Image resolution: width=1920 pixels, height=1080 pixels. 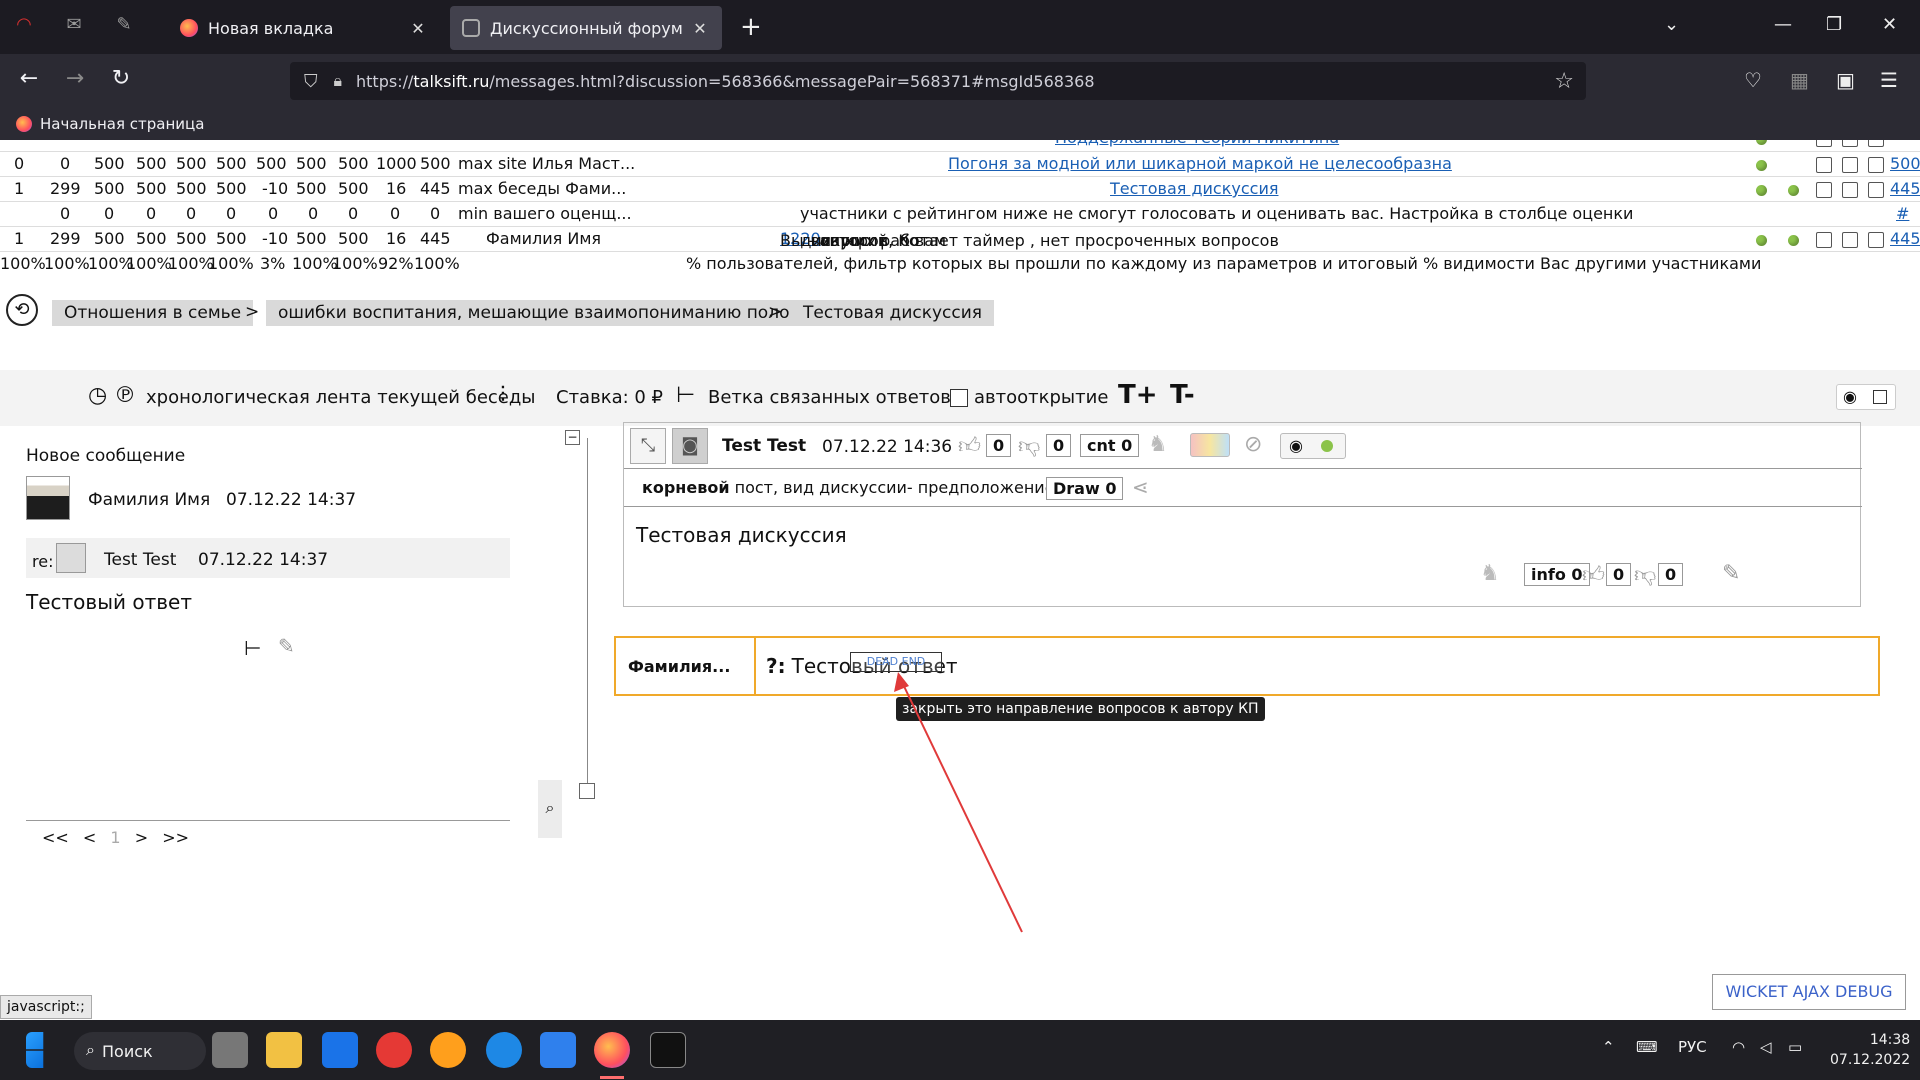 What do you see at coordinates (341, 397) in the screenshot?
I see `timeline-label: хронологическая лента текущей беседы` at bounding box center [341, 397].